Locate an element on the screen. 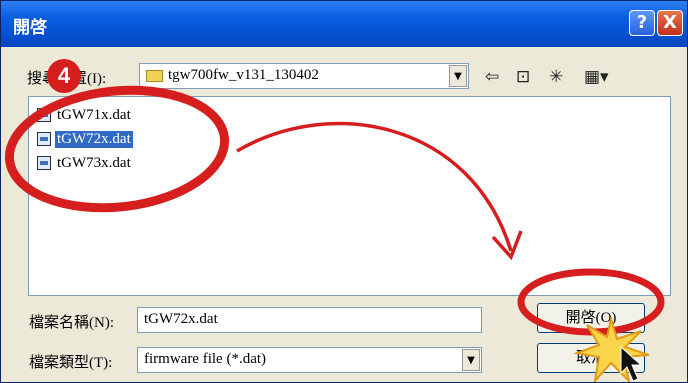  file-name: tGW71x.dat is located at coordinates (94, 114).